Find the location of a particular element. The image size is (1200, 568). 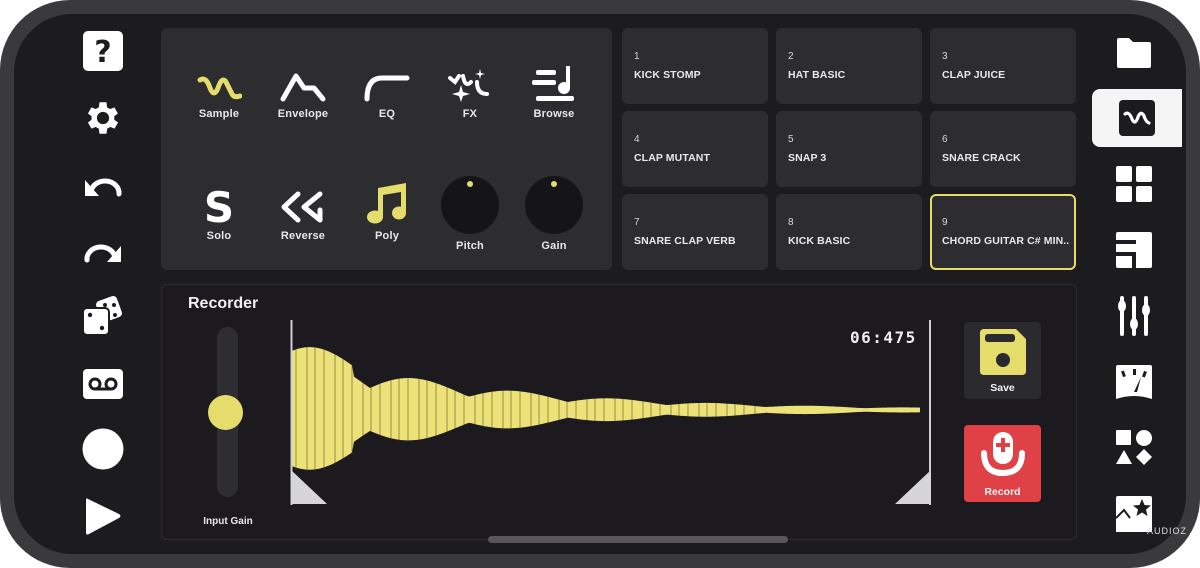

pad-number: 1 is located at coordinates (637, 56).